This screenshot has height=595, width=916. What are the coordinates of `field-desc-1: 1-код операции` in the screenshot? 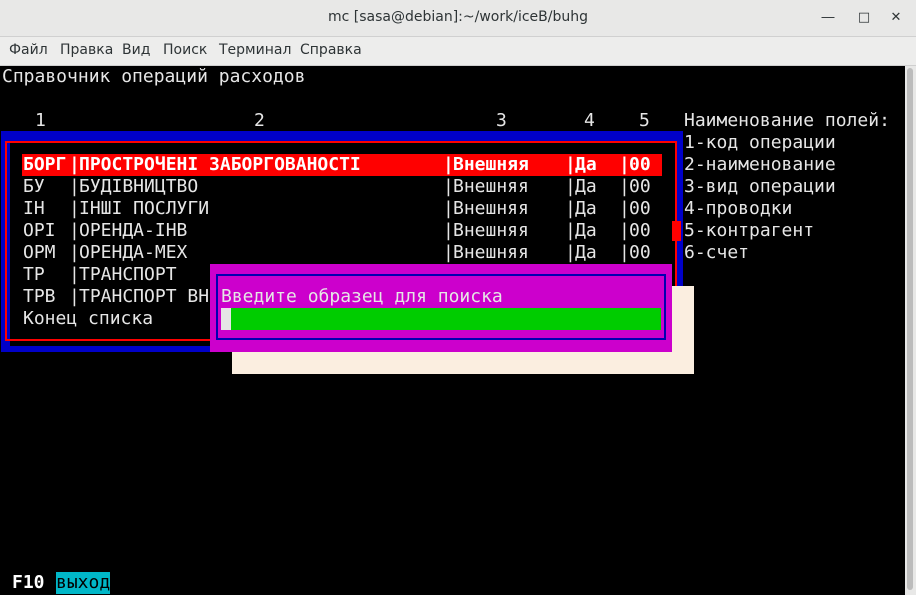 It's located at (760, 142).